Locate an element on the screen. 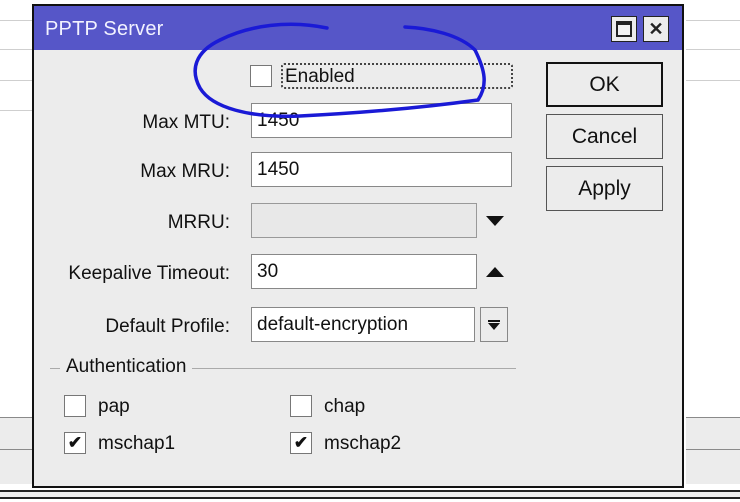  mschap1-checkbox: ✔ is located at coordinates (75, 443).